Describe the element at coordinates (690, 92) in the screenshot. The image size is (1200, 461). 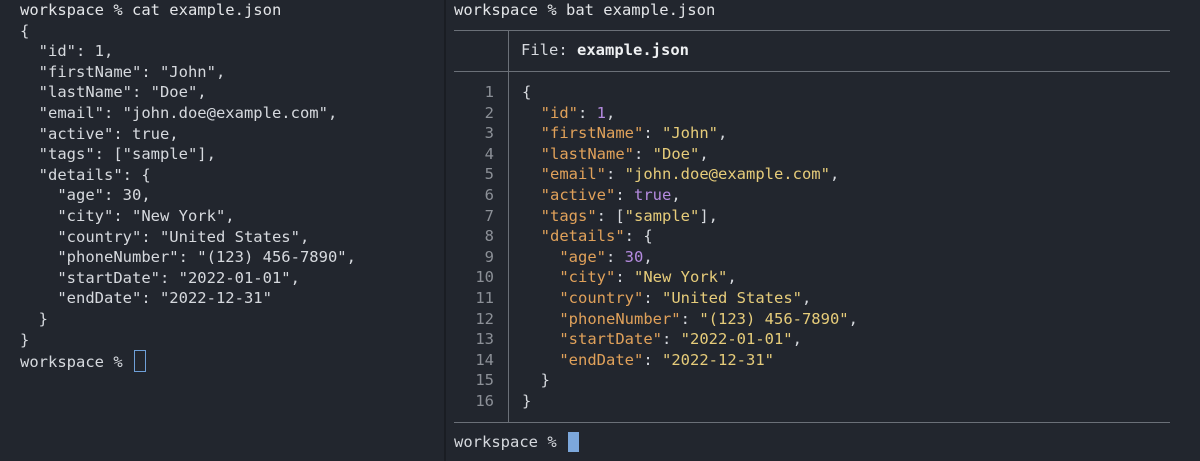
I see `code-line-1: {` at that location.